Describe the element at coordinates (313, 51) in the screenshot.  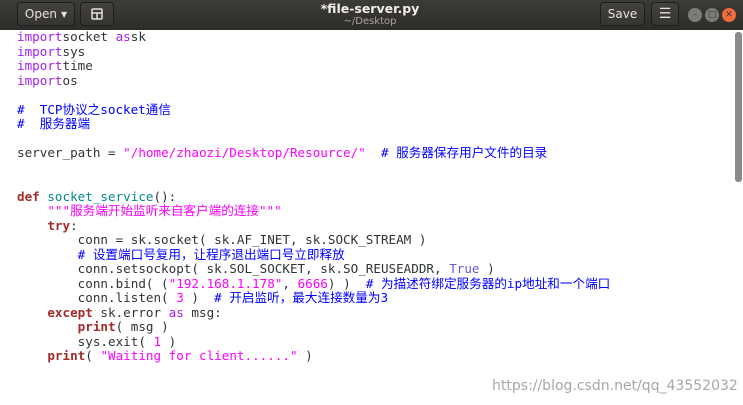
I see `code-line: importsys` at that location.